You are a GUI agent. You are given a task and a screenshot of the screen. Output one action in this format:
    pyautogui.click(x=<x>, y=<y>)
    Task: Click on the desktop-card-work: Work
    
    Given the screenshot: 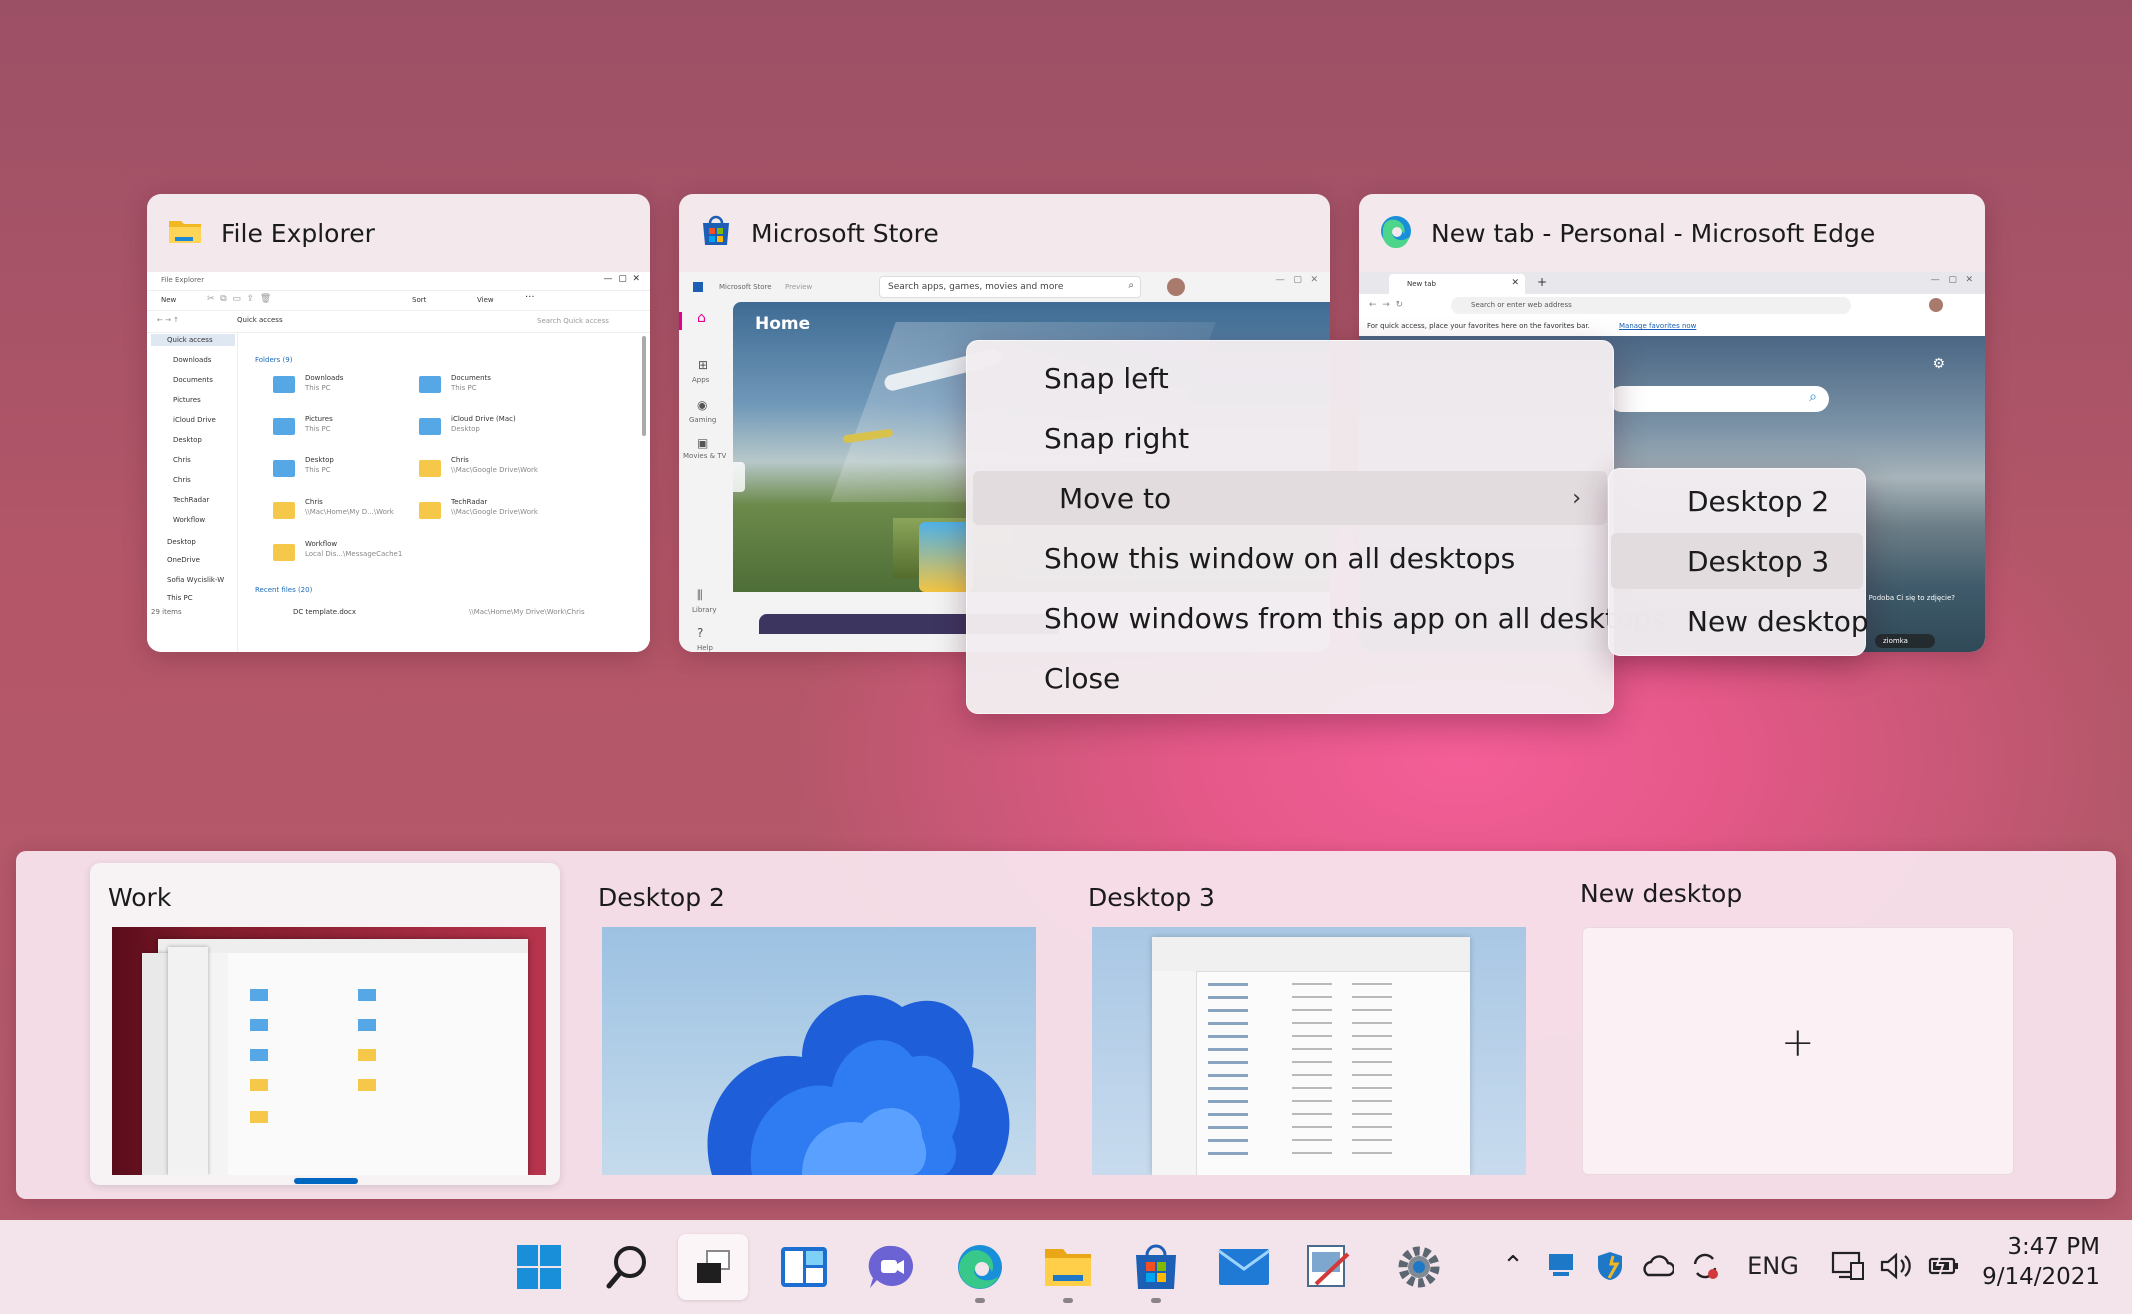 What is the action you would take?
    pyautogui.click(x=325, y=1024)
    